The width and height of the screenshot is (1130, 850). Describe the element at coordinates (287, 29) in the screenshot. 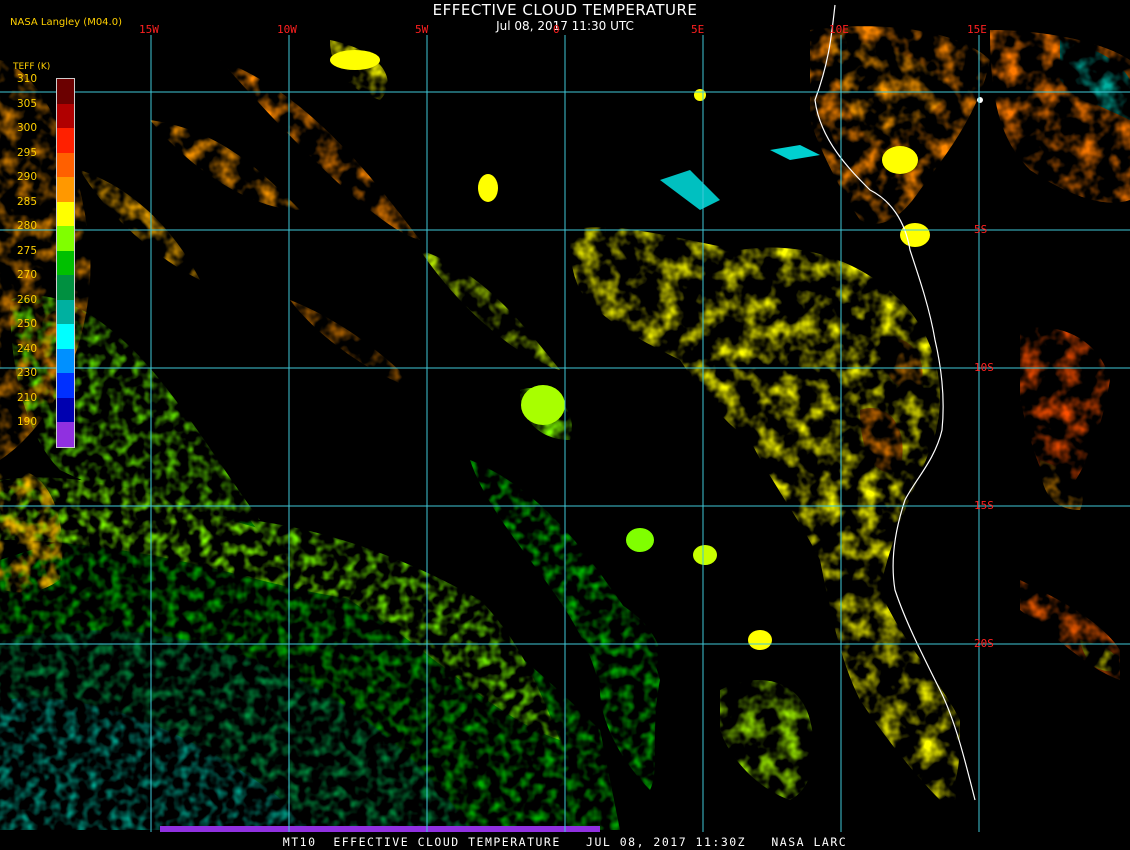

I see `longitude-label: 10W` at that location.